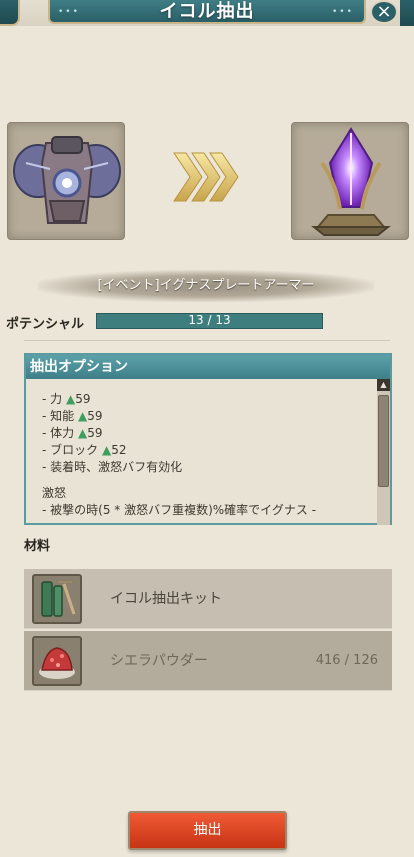 Image resolution: width=414 pixels, height=857 pixels. I want to click on potential-label: ポテンシャル, so click(45, 324).